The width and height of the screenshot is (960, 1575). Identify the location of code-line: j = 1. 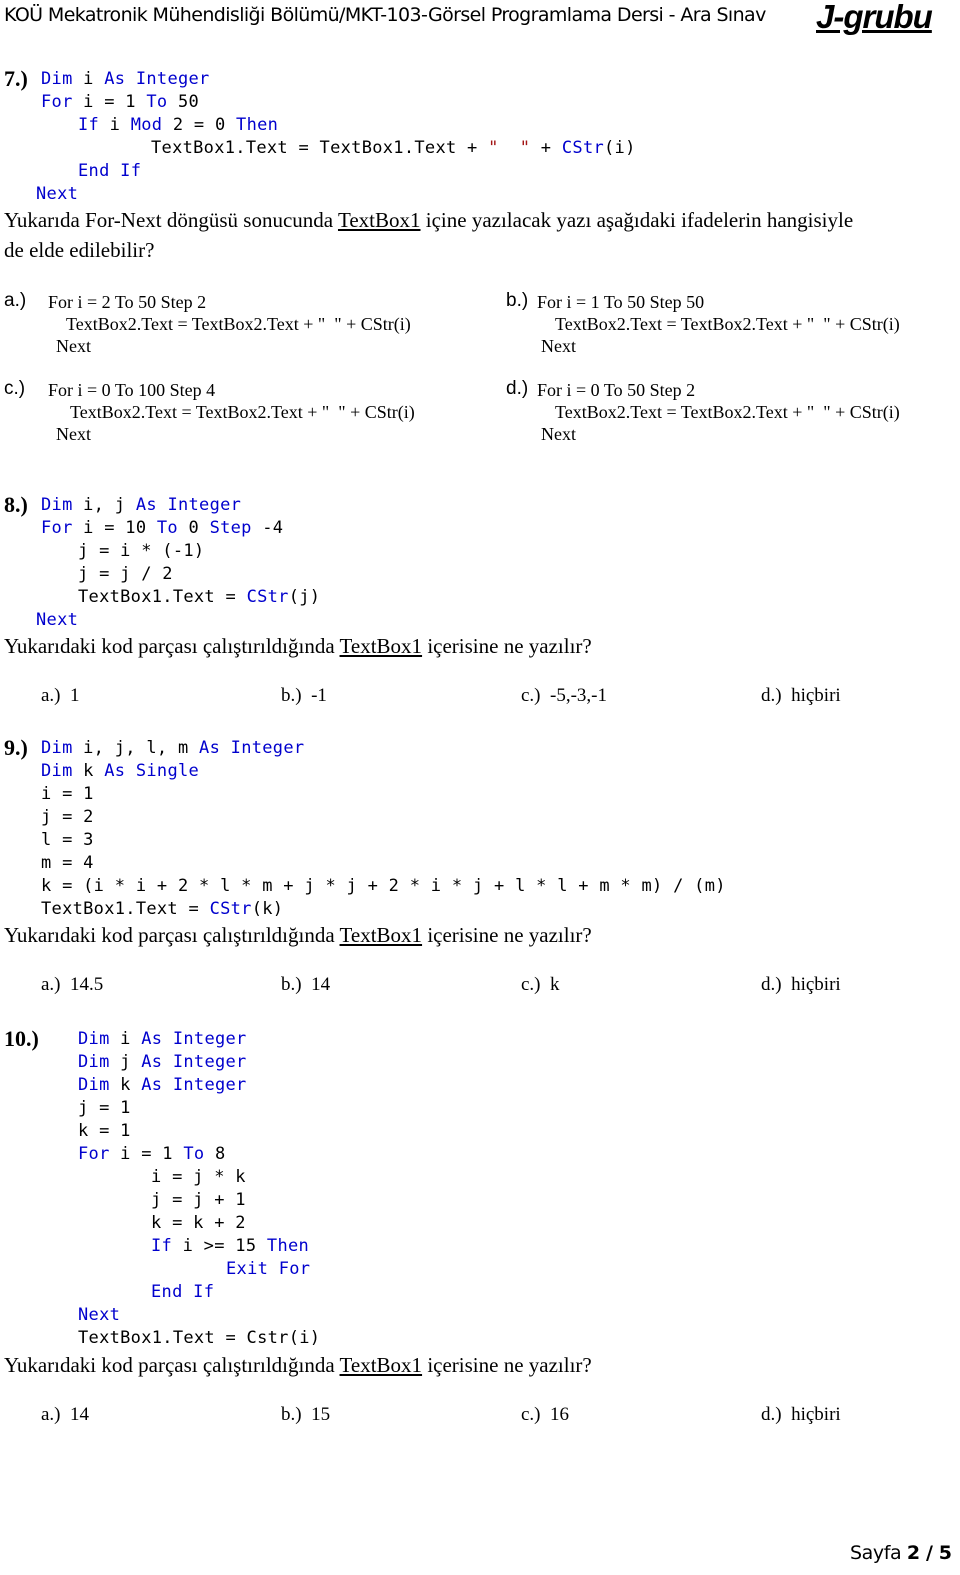
(104, 1108).